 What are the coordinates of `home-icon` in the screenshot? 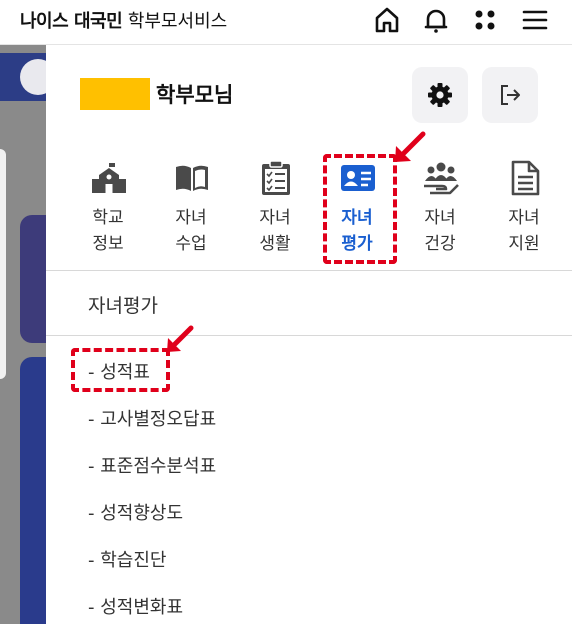 It's located at (387, 20).